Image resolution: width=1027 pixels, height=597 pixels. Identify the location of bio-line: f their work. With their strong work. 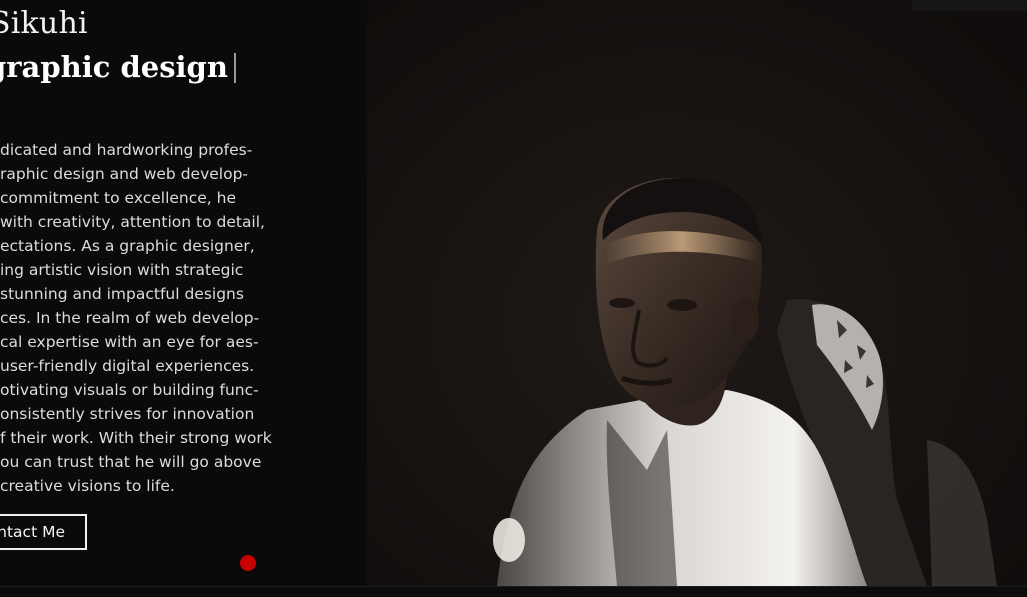
(136, 438).